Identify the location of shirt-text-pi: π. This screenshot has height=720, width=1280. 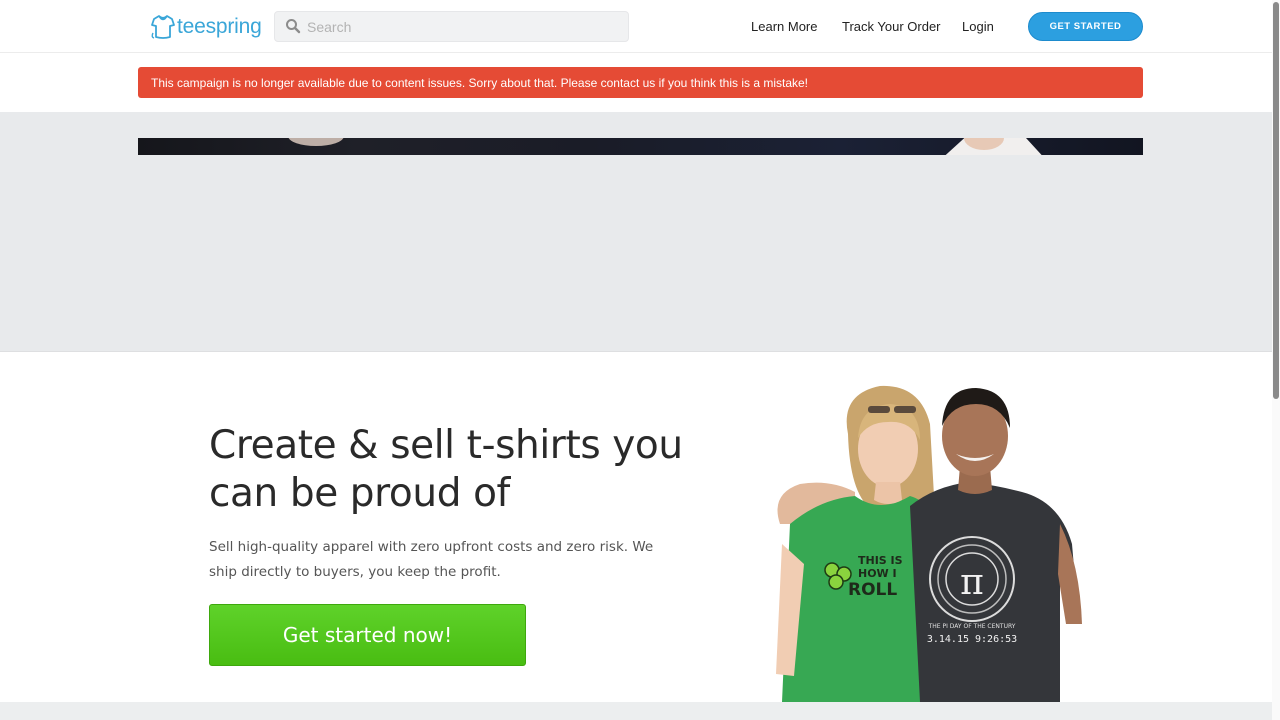
(972, 582).